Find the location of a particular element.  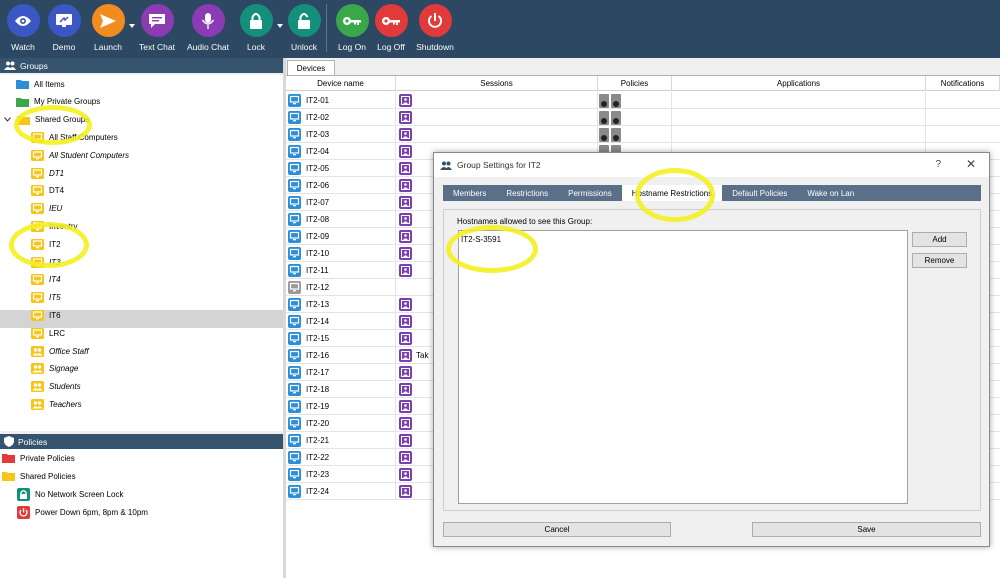

add-button: Add is located at coordinates (939, 239).